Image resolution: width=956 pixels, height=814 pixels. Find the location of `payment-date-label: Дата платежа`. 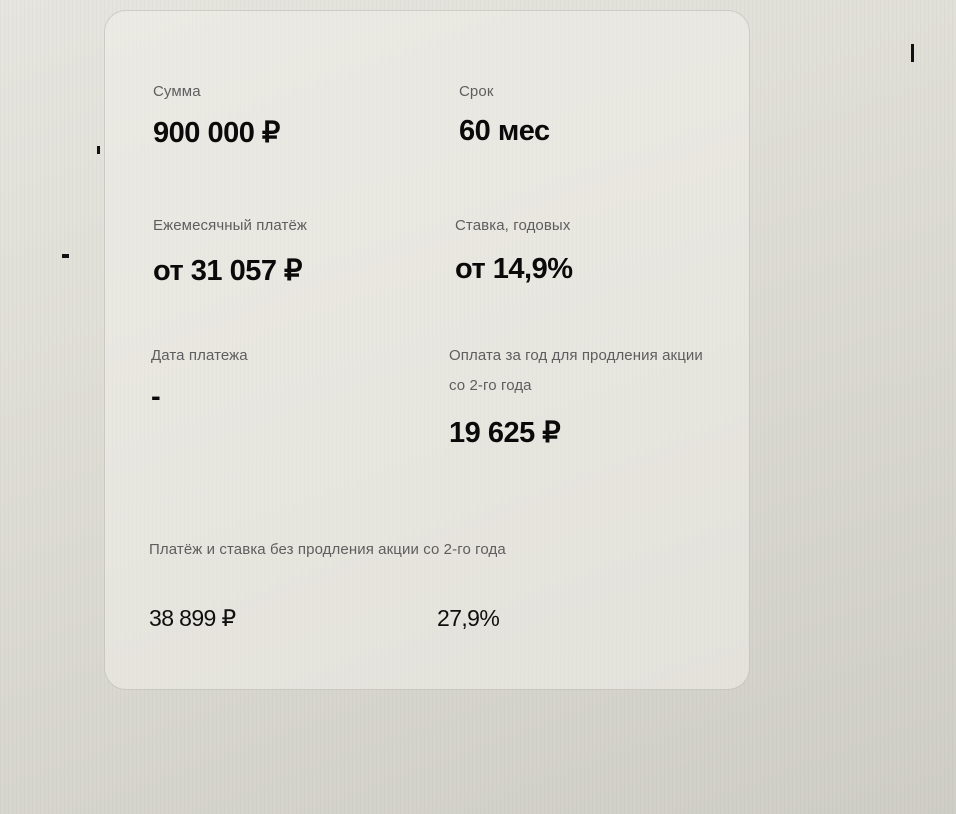

payment-date-label: Дата платежа is located at coordinates (199, 355).